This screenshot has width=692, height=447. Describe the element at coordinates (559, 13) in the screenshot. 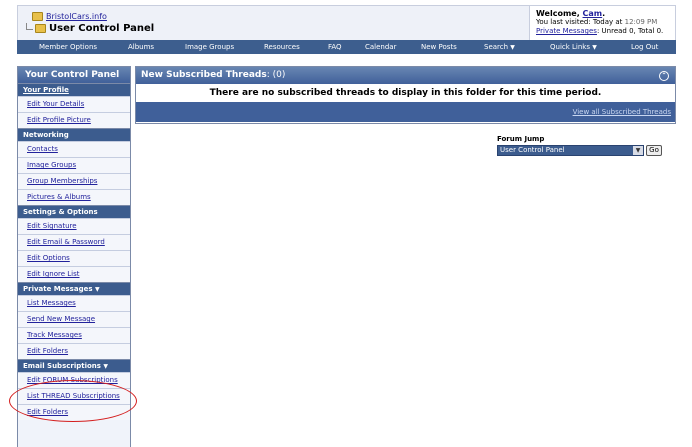

I see `welcome-prefix: Welcome,` at that location.